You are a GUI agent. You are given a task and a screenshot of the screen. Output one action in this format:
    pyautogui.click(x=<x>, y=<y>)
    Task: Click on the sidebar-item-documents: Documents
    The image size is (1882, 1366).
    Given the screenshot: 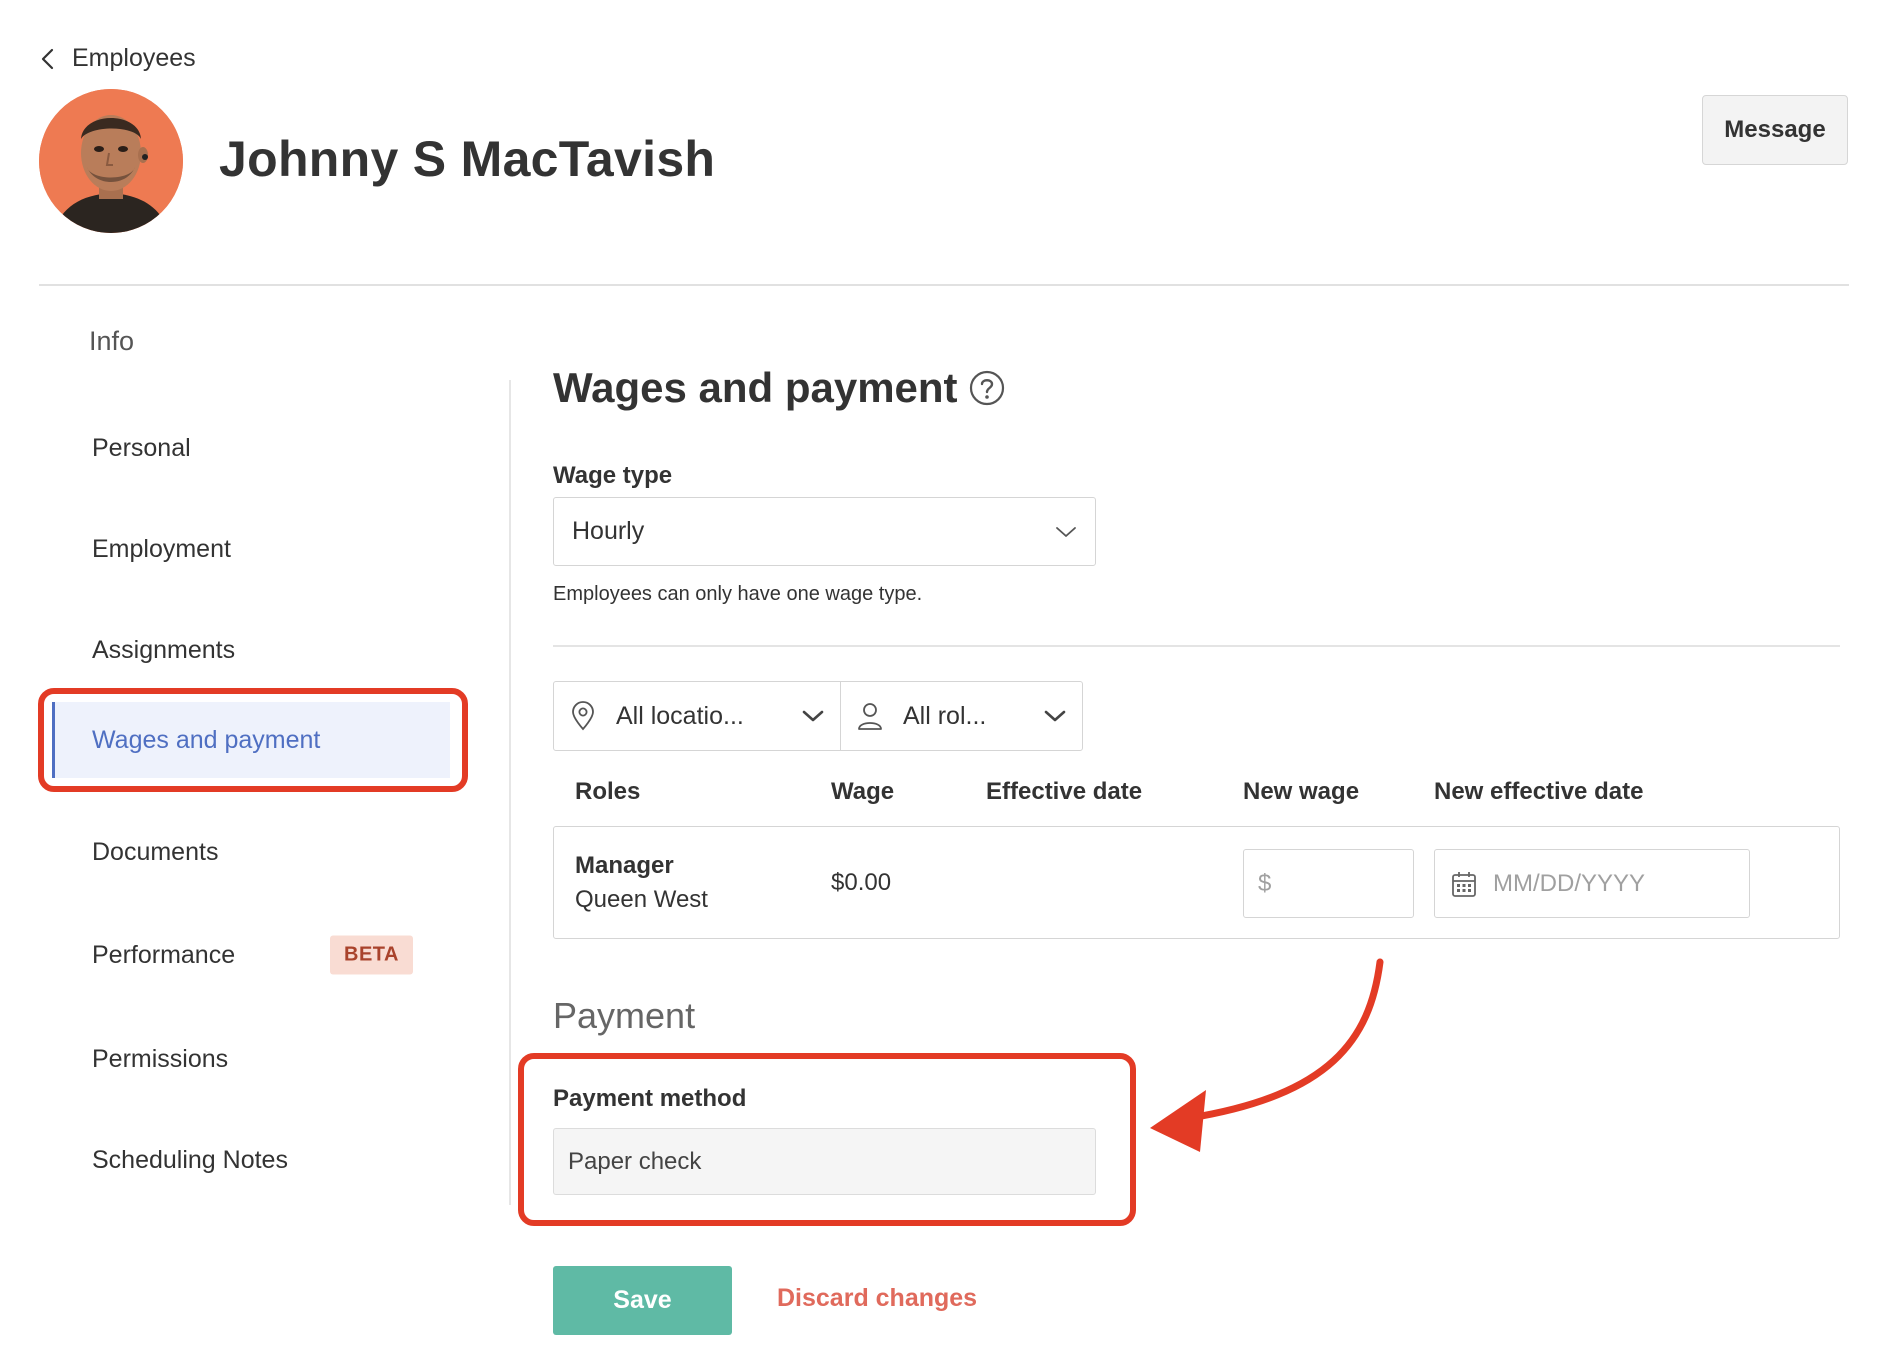 What is the action you would take?
    pyautogui.click(x=251, y=852)
    